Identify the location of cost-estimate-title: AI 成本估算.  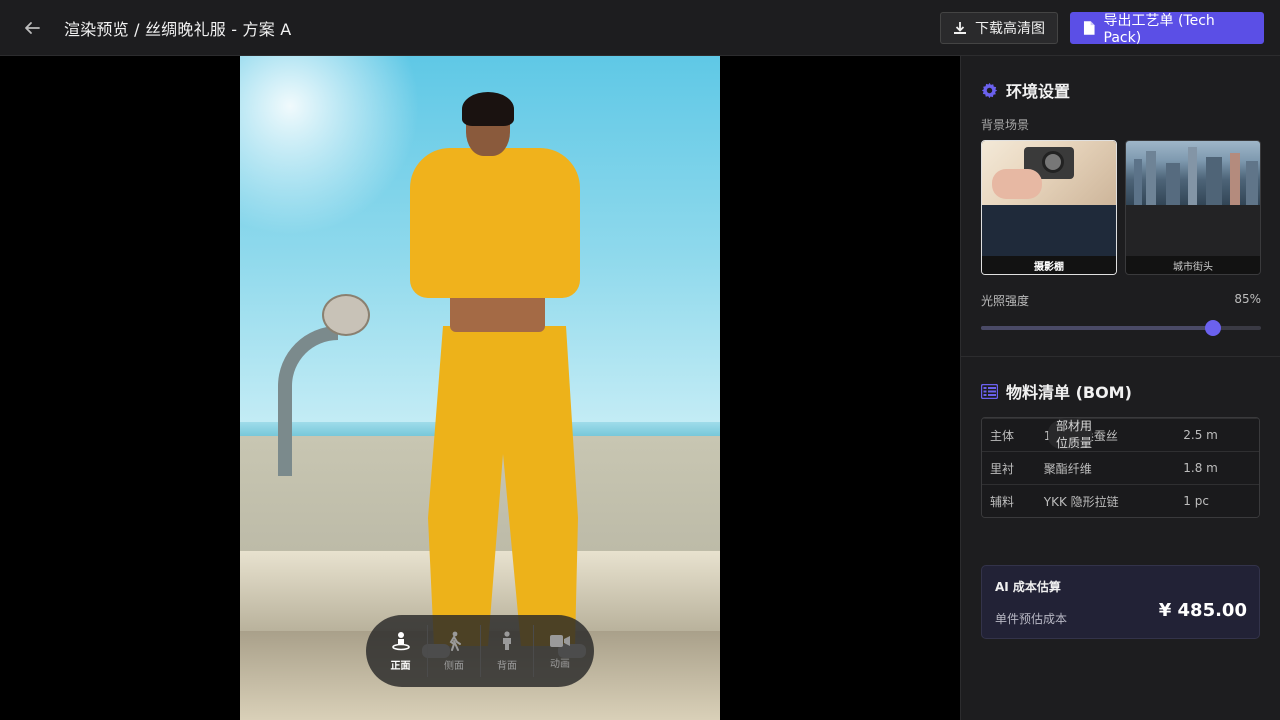
(1028, 587).